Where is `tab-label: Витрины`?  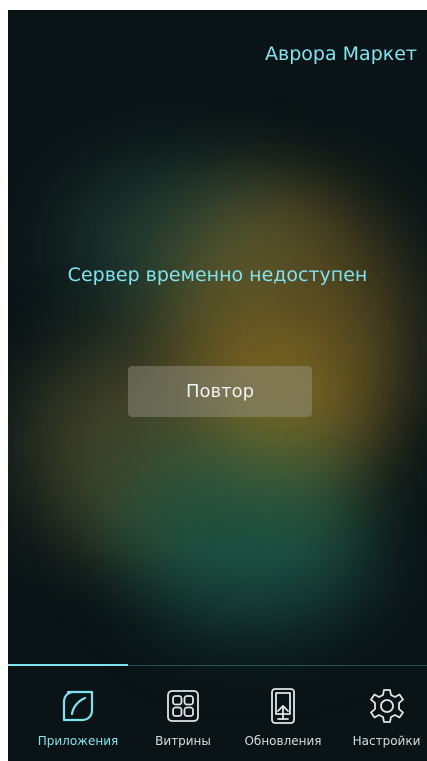
tab-label: Витрины is located at coordinates (183, 741).